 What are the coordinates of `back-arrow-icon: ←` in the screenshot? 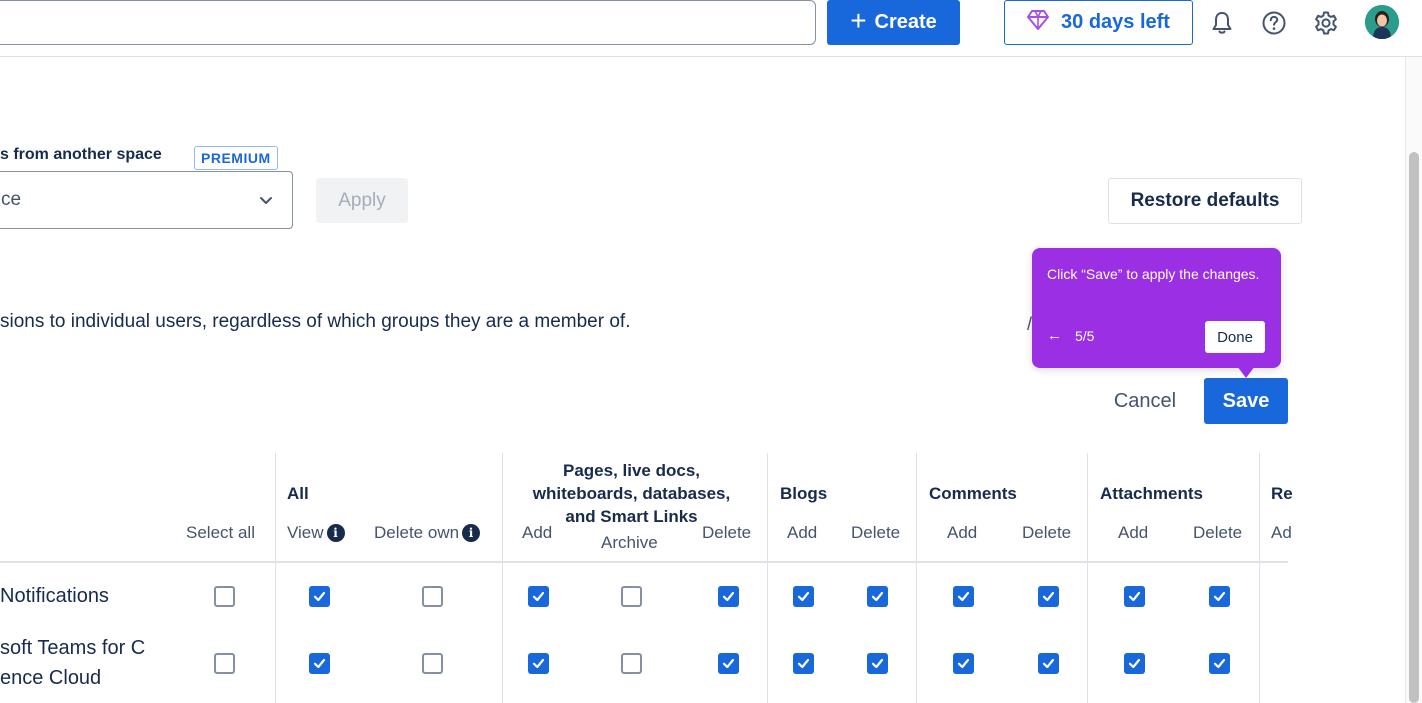 It's located at (1054, 335).